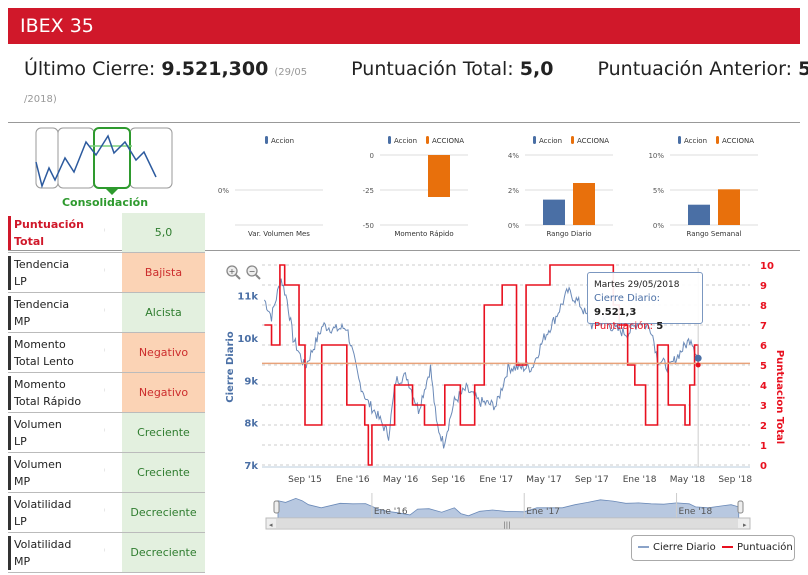 This screenshot has width=808, height=575. What do you see at coordinates (40, 99) in the screenshot?
I see `last-close-date-year: /2018)` at bounding box center [40, 99].